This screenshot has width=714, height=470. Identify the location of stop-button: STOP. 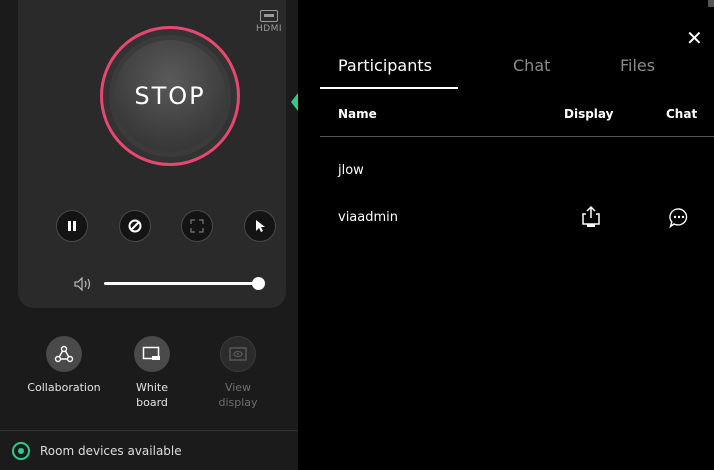
(170, 96).